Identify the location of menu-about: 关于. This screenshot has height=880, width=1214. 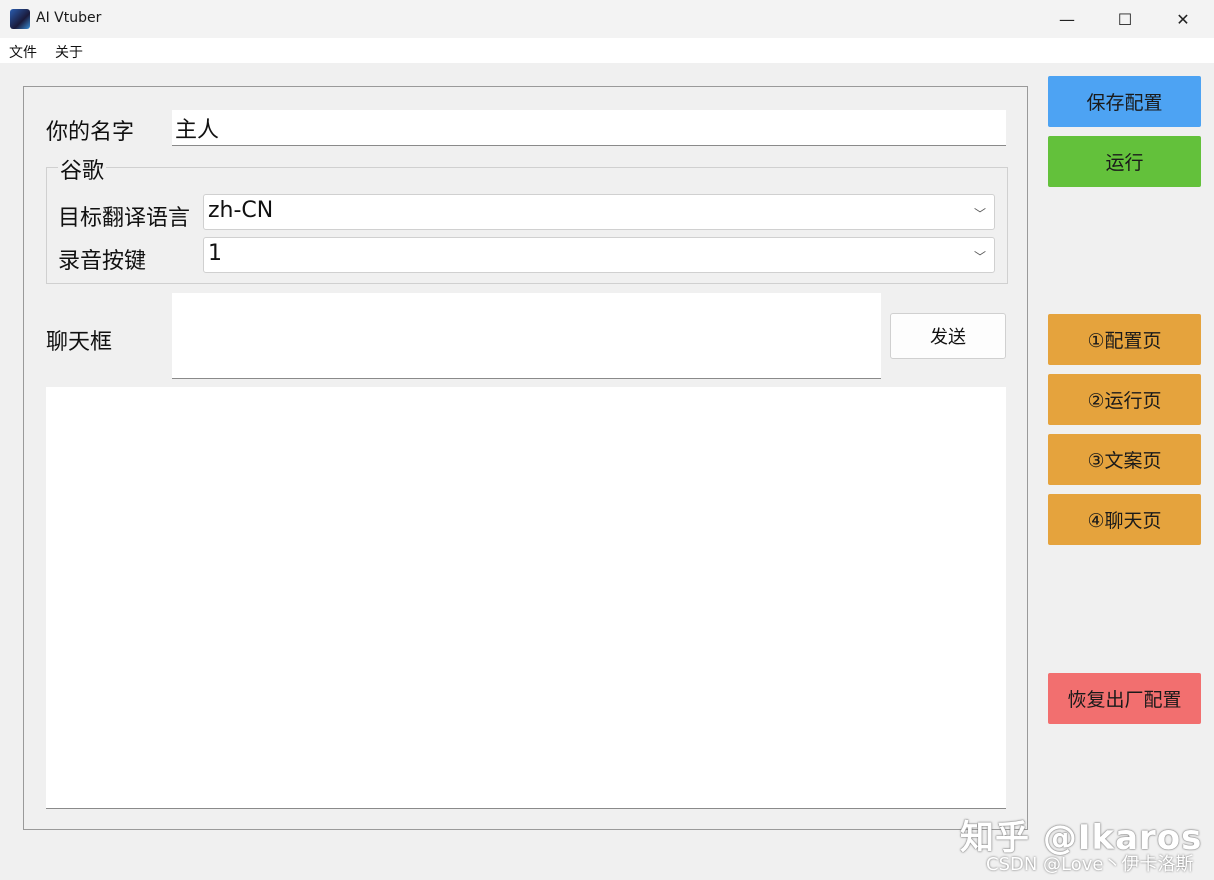
(69, 52).